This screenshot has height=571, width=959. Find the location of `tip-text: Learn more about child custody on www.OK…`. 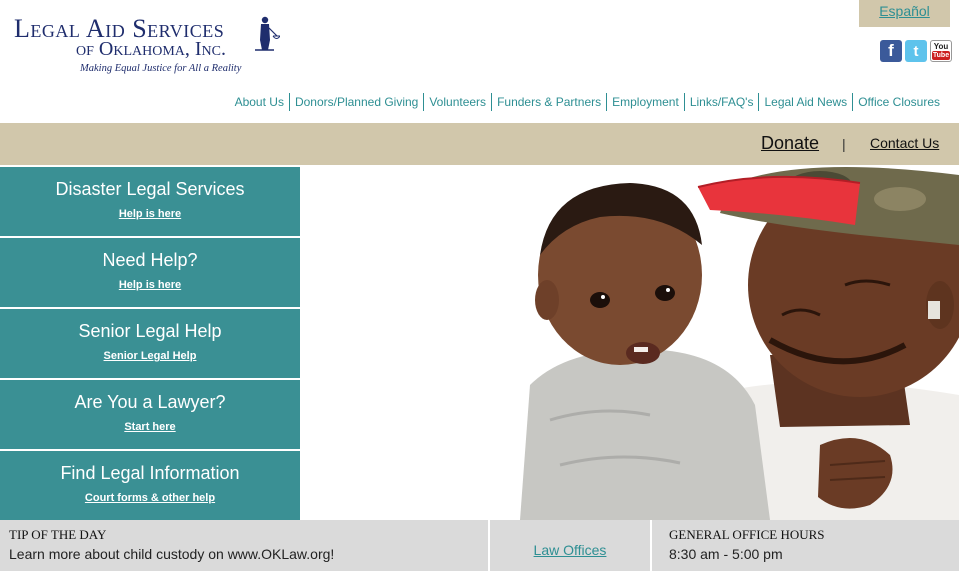

tip-text: Learn more about child custody on www.OK… is located at coordinates (172, 554).